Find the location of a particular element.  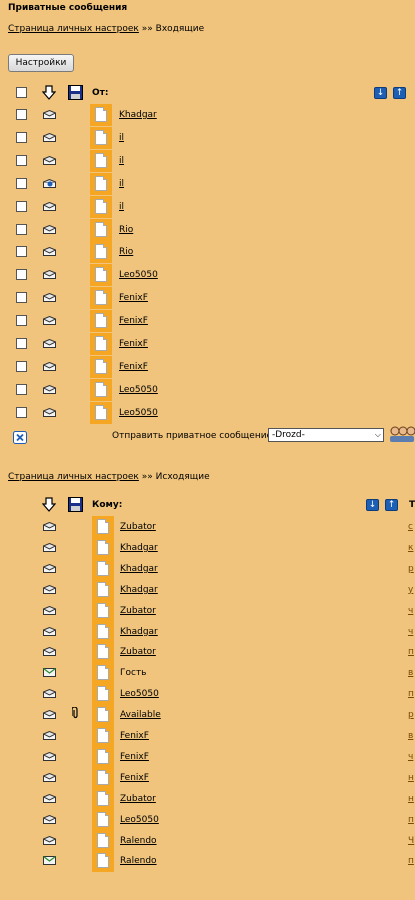

recipient-link: Available is located at coordinates (140, 715).